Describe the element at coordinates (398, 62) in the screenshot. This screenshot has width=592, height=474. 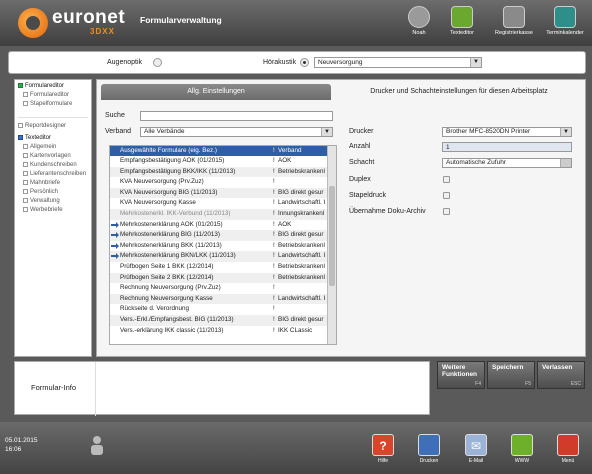
I see `versorgung-select: Neuversorgung ▼` at that location.